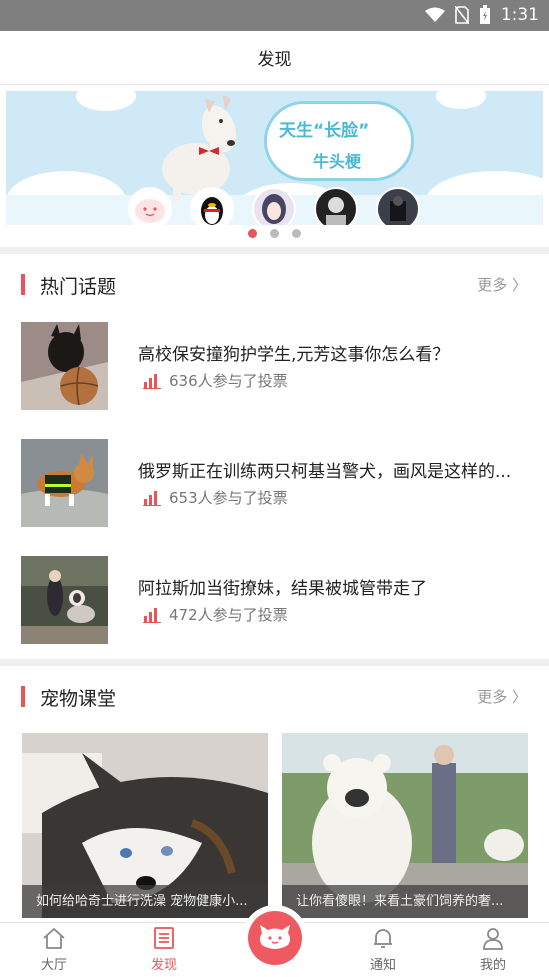 This screenshot has width=549, height=977. Describe the element at coordinates (294, 355) in the screenshot. I see `topic-title: 高校保安撞狗护学生,元芳这事你怎么看？` at that location.